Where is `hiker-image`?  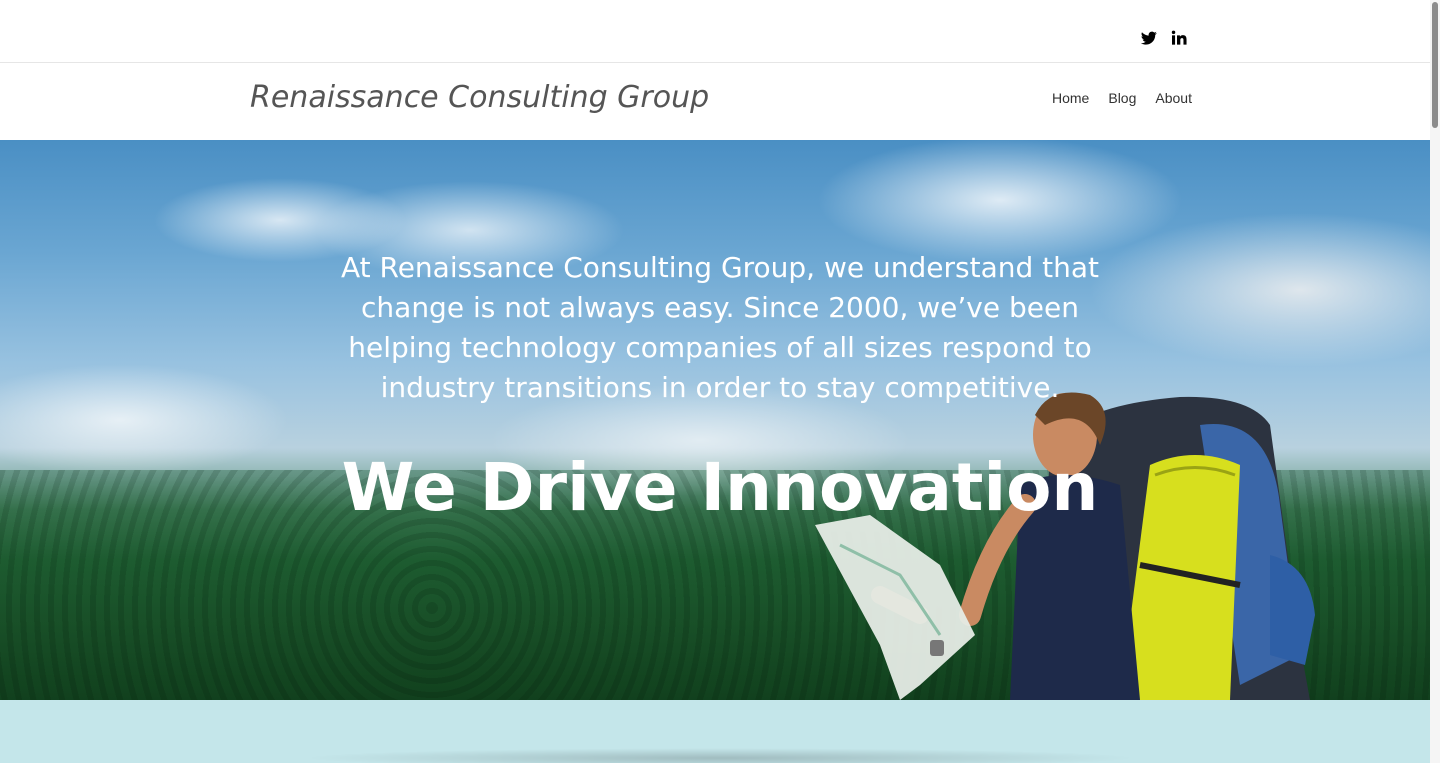 hiker-image is located at coordinates (1065, 546).